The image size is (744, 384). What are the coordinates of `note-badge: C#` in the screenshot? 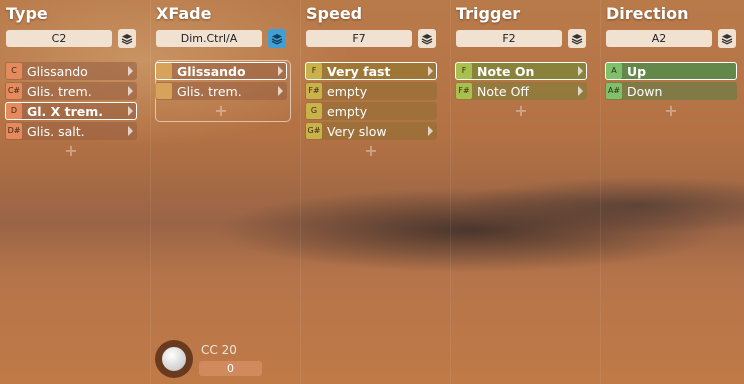 It's located at (14, 91).